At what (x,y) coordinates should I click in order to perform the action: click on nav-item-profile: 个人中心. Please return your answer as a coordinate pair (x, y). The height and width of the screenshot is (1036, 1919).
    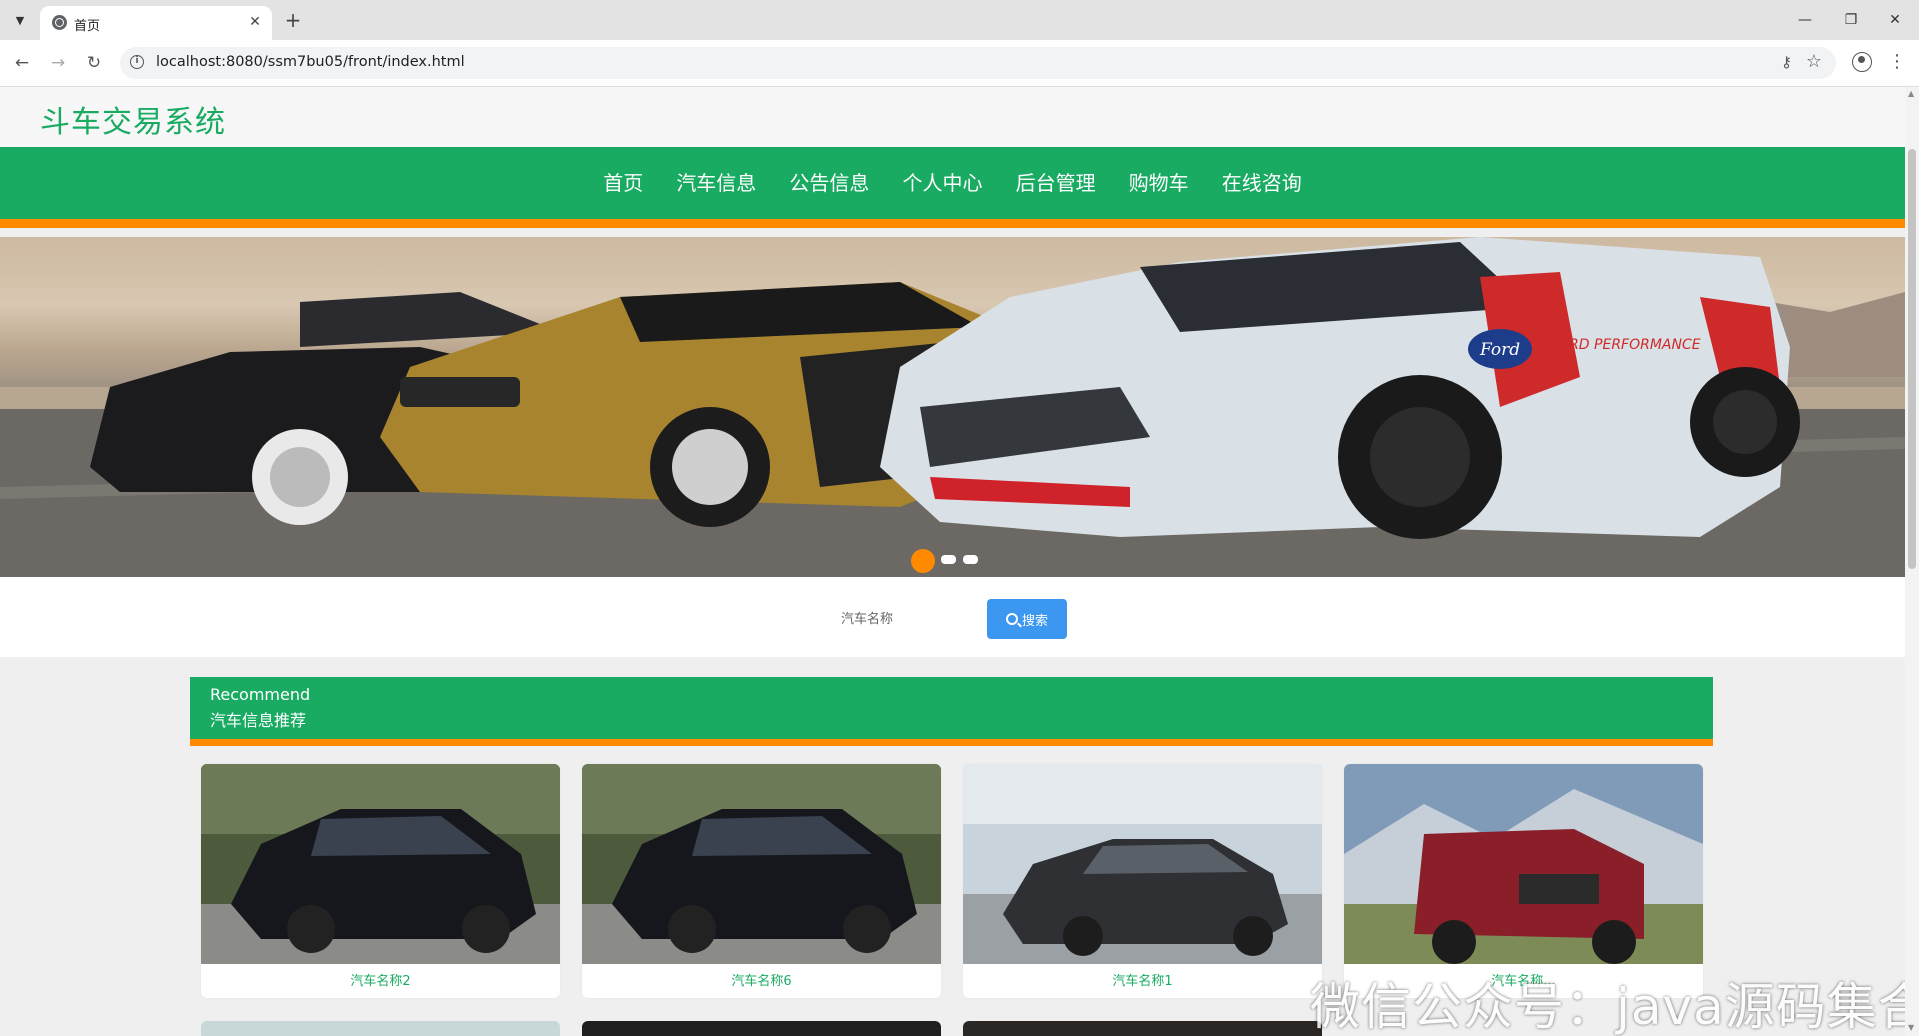
    Looking at the image, I should click on (943, 183).